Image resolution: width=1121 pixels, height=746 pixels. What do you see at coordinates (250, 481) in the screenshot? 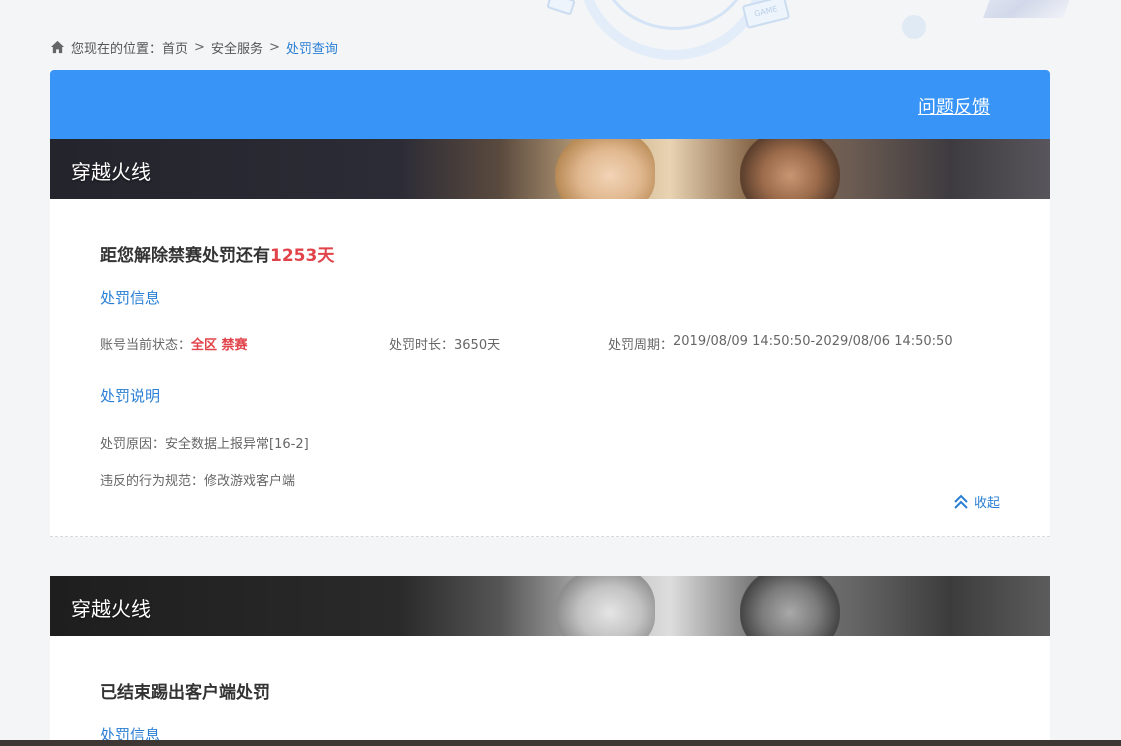
I see `rule-value: 修改游戏客户端` at bounding box center [250, 481].